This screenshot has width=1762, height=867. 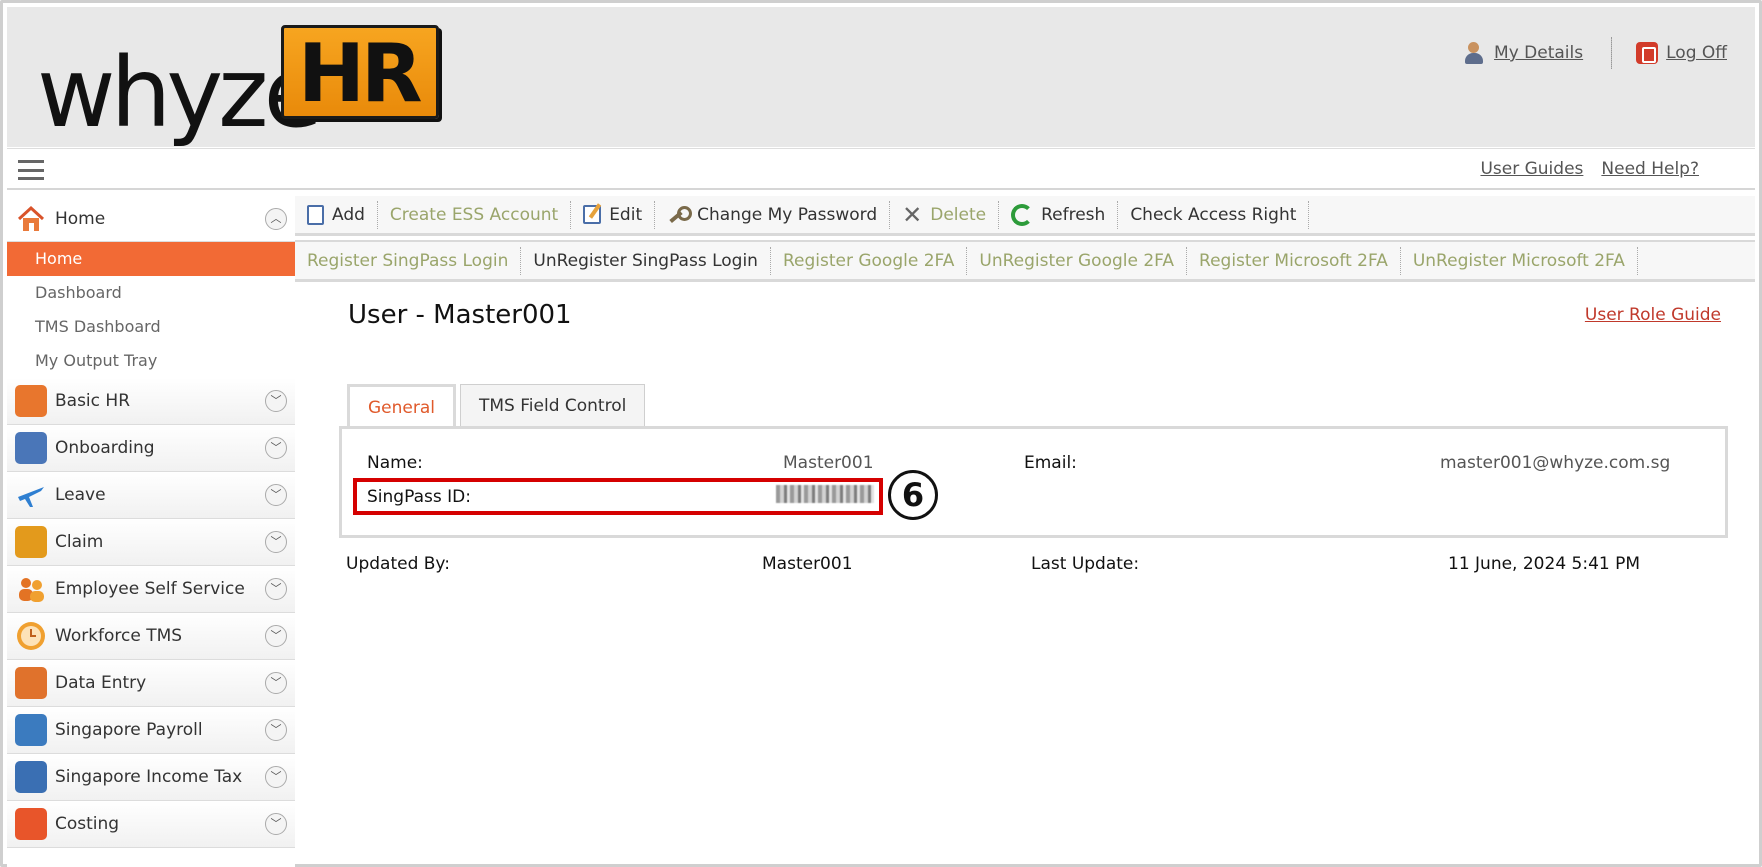 What do you see at coordinates (773, 214) in the screenshot?
I see `change-my-password-button: Change My Password` at bounding box center [773, 214].